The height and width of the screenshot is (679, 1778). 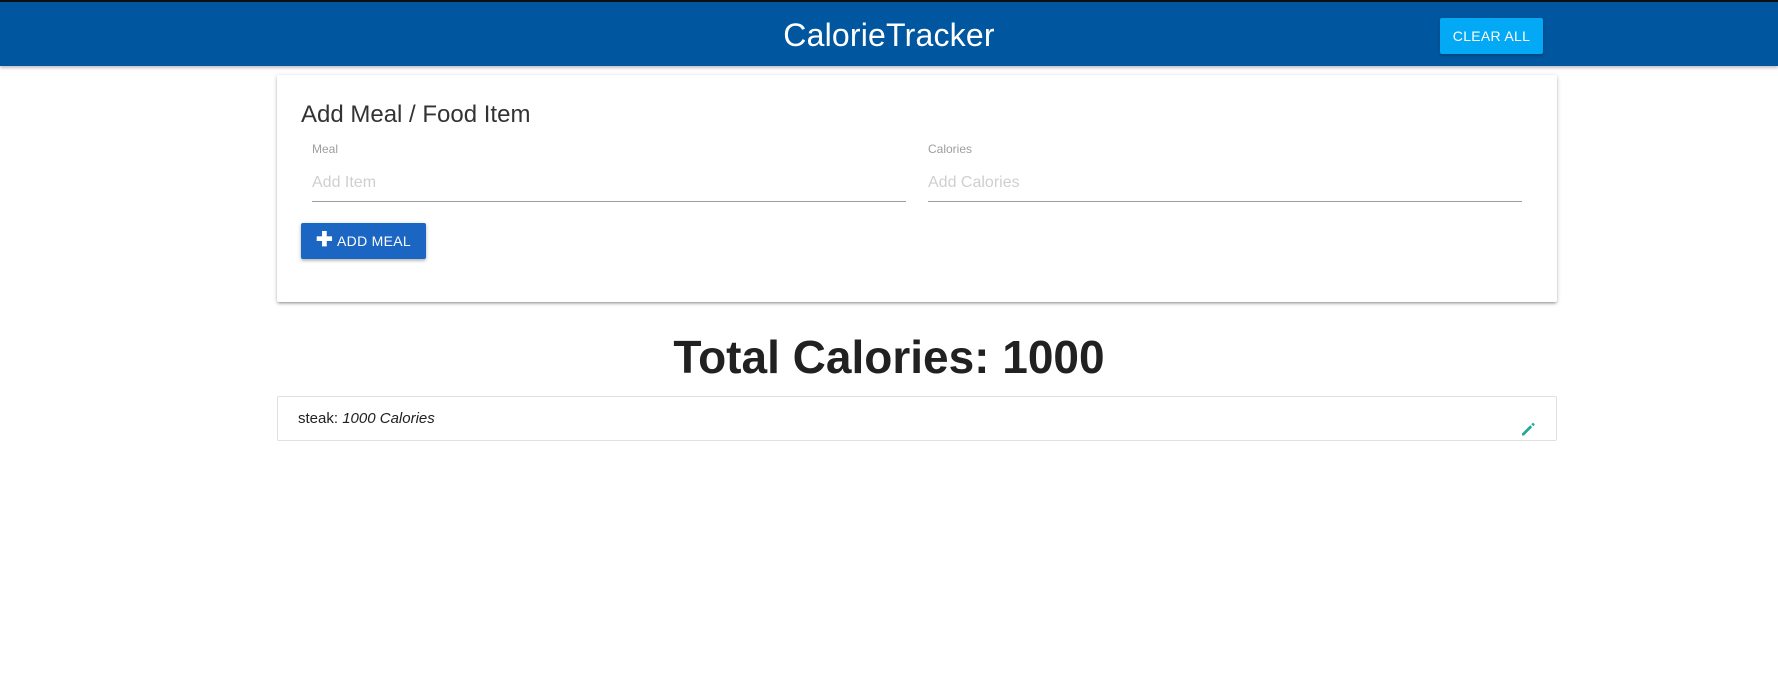 I want to click on item-name: steak:, so click(x=318, y=418).